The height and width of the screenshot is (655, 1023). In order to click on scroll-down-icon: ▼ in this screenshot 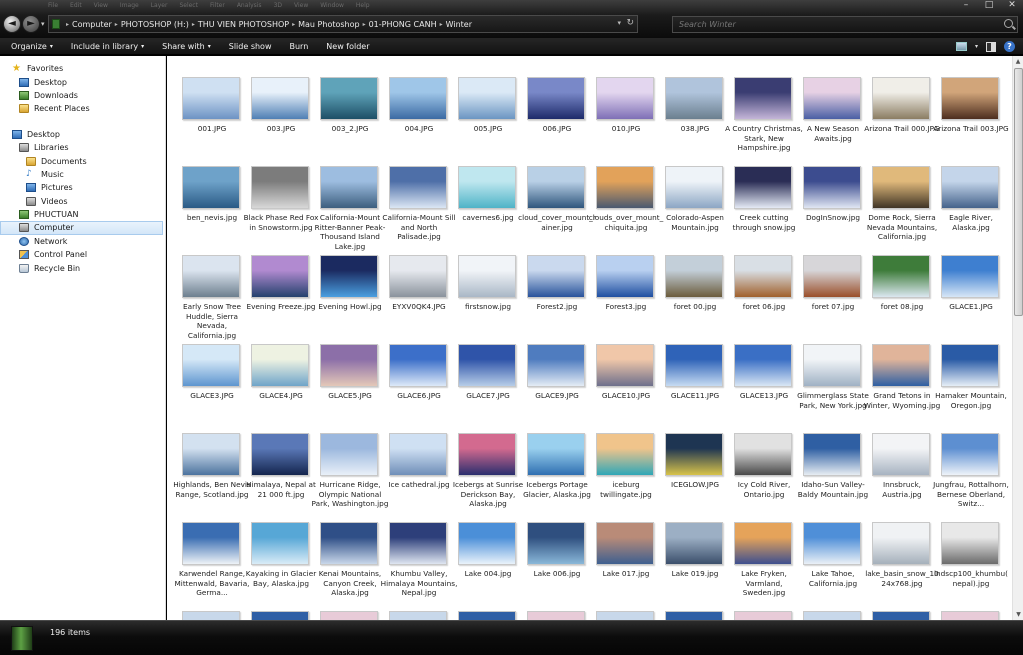, I will do `click(1018, 614)`.